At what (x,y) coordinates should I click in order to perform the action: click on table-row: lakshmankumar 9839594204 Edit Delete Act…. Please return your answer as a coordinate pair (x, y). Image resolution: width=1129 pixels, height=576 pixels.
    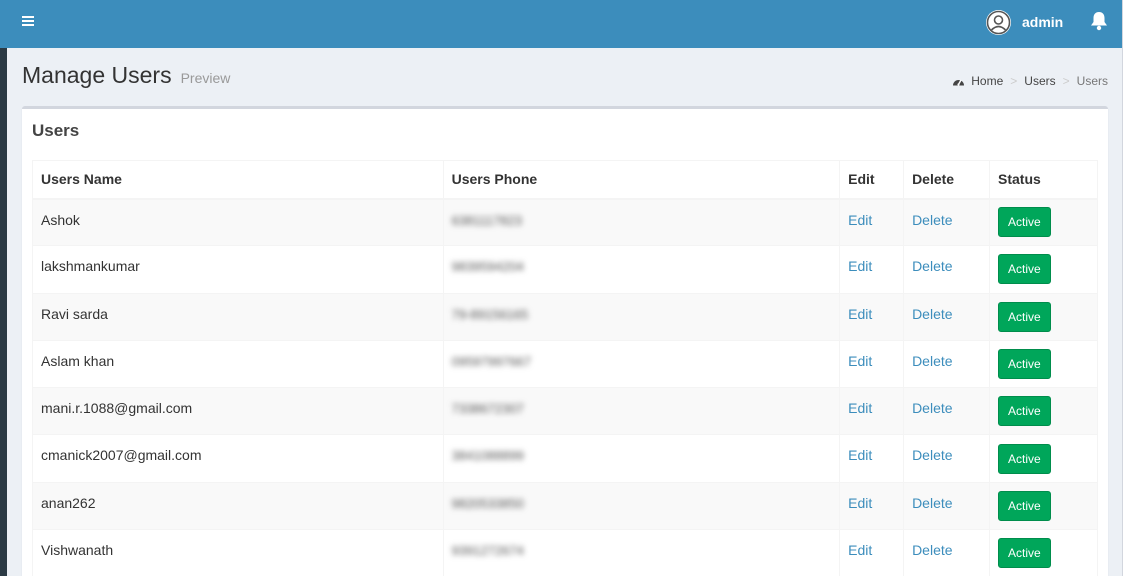
    Looking at the image, I should click on (565, 269).